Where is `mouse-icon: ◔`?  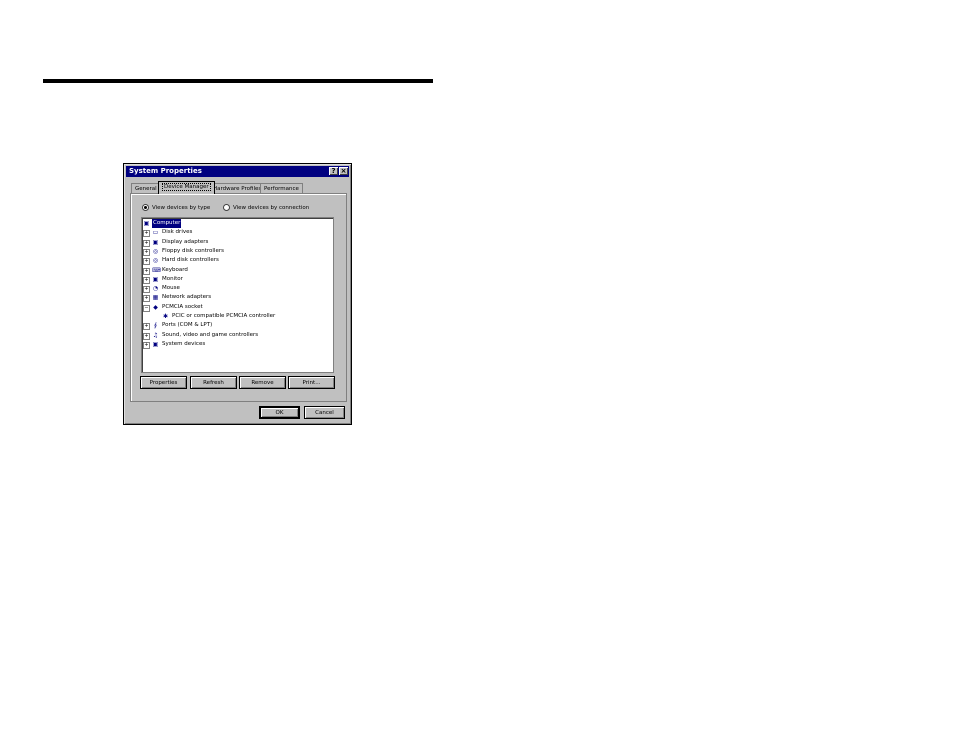 mouse-icon: ◔ is located at coordinates (155, 289).